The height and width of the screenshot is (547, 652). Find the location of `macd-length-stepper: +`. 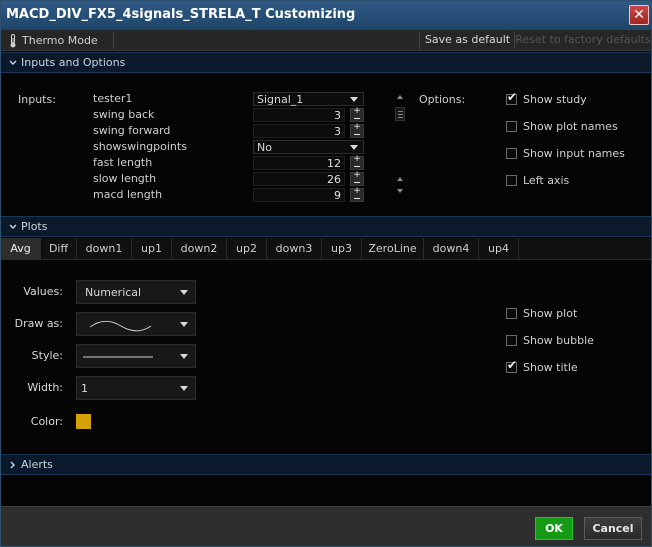

macd-length-stepper: + is located at coordinates (357, 194).